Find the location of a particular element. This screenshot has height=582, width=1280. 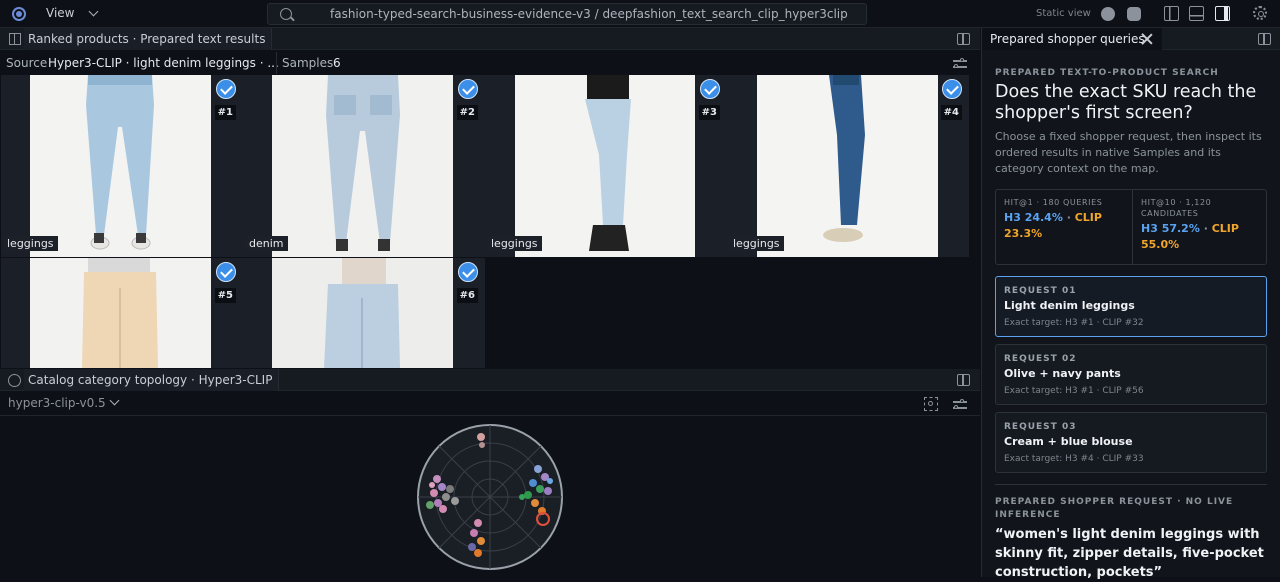

map-panel-title: Catalog category topology · Hyper3-CLIP is located at coordinates (152, 380).